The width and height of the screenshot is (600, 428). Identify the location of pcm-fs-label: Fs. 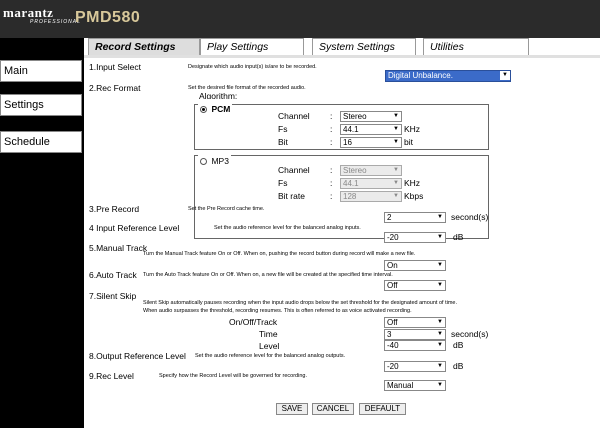
(283, 129).